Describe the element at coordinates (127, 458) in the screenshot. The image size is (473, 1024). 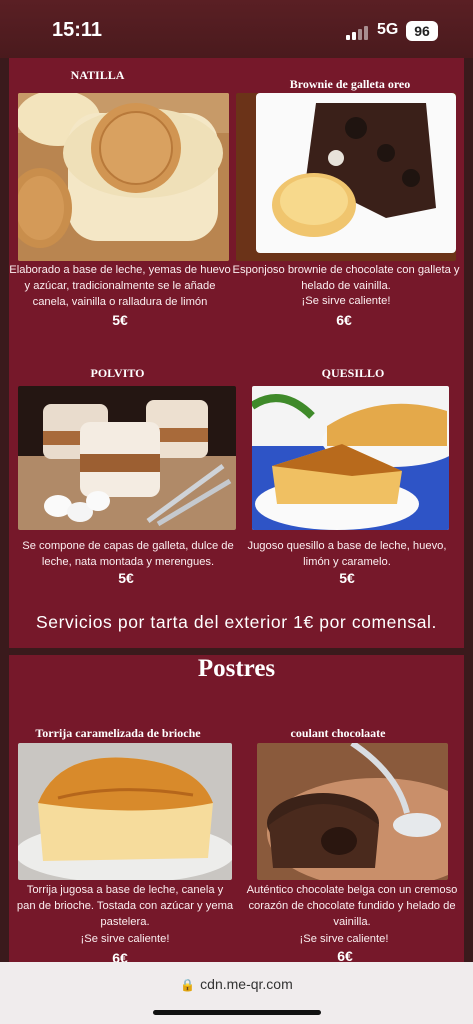
I see `polvito-image` at that location.